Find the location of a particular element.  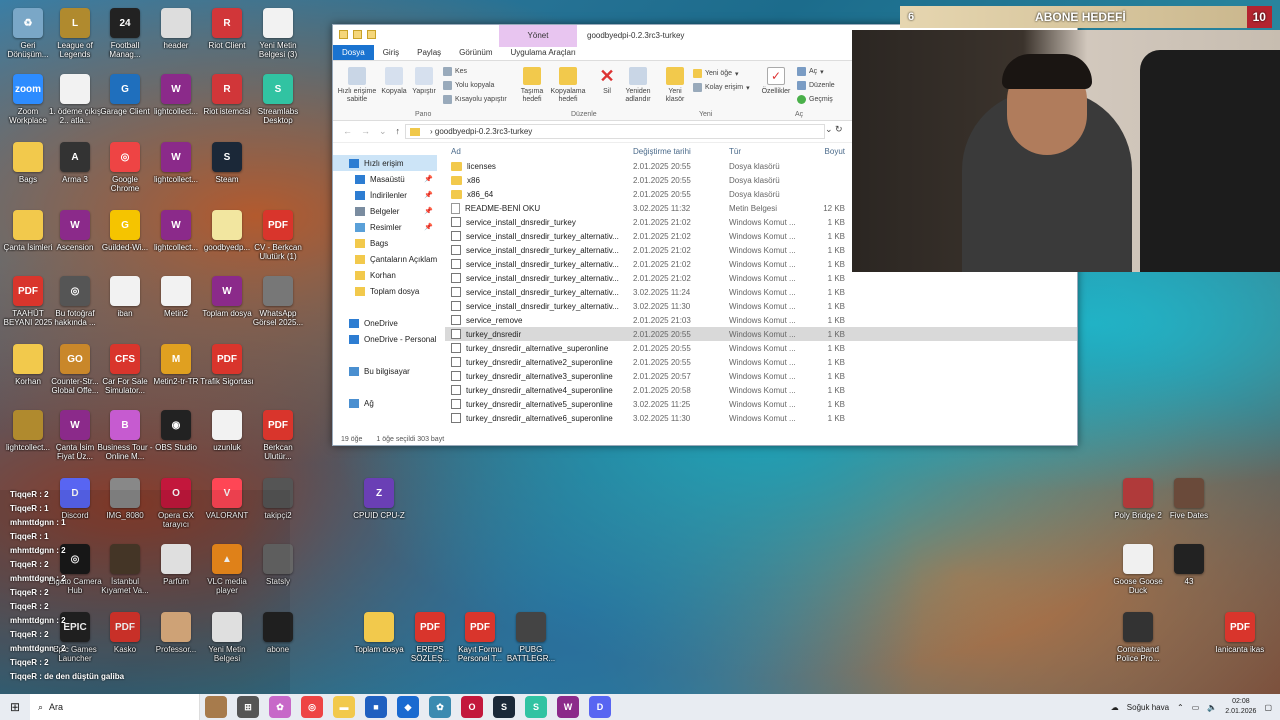

ribbon-tab: Giriş is located at coordinates (391, 52).